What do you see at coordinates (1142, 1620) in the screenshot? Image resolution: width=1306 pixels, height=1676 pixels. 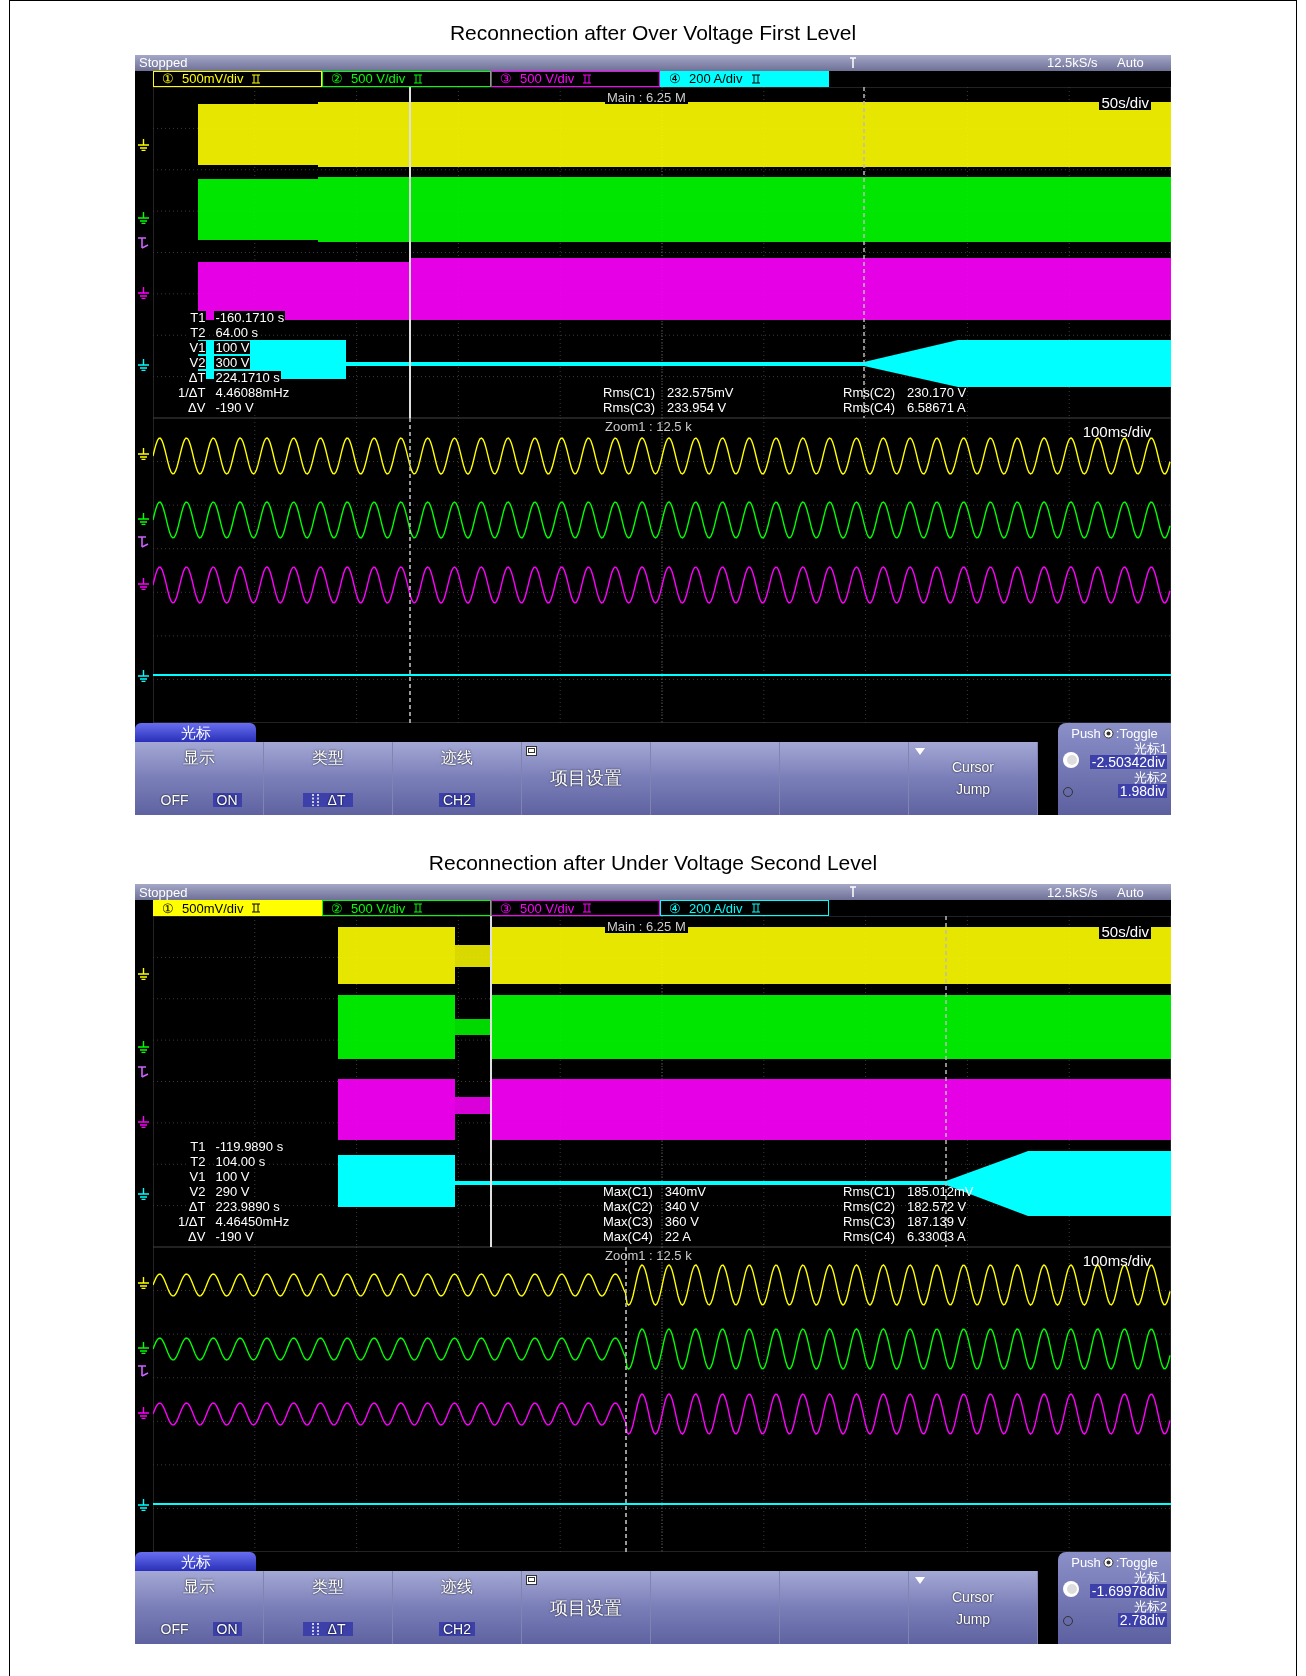 I see `cursor-value: 2.78div` at bounding box center [1142, 1620].